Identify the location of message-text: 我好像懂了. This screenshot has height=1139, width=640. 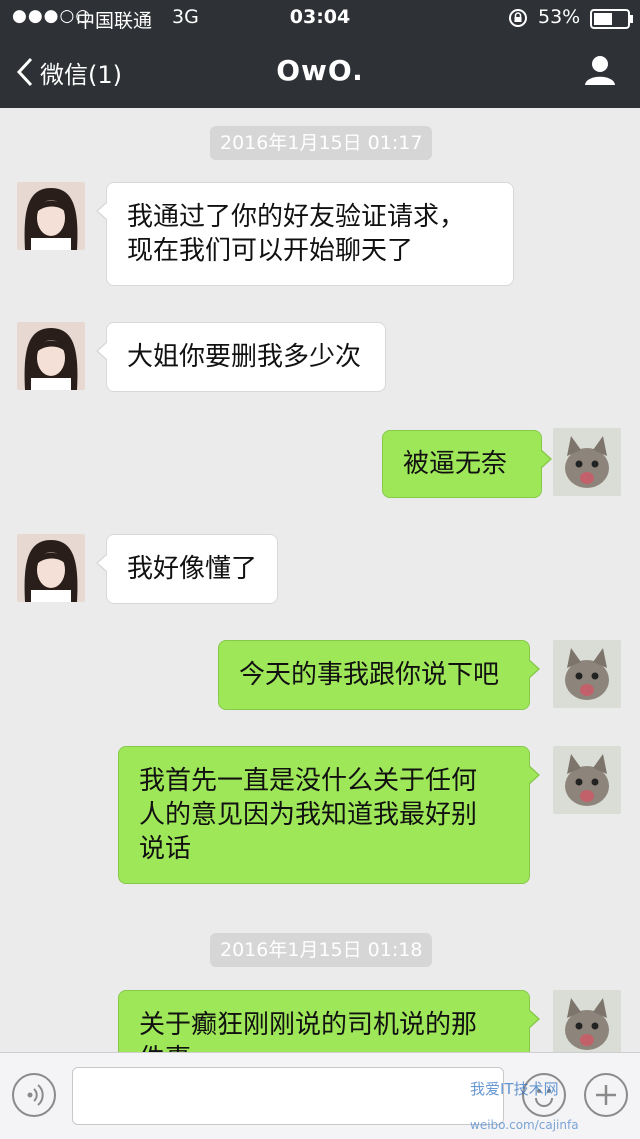
(192, 569).